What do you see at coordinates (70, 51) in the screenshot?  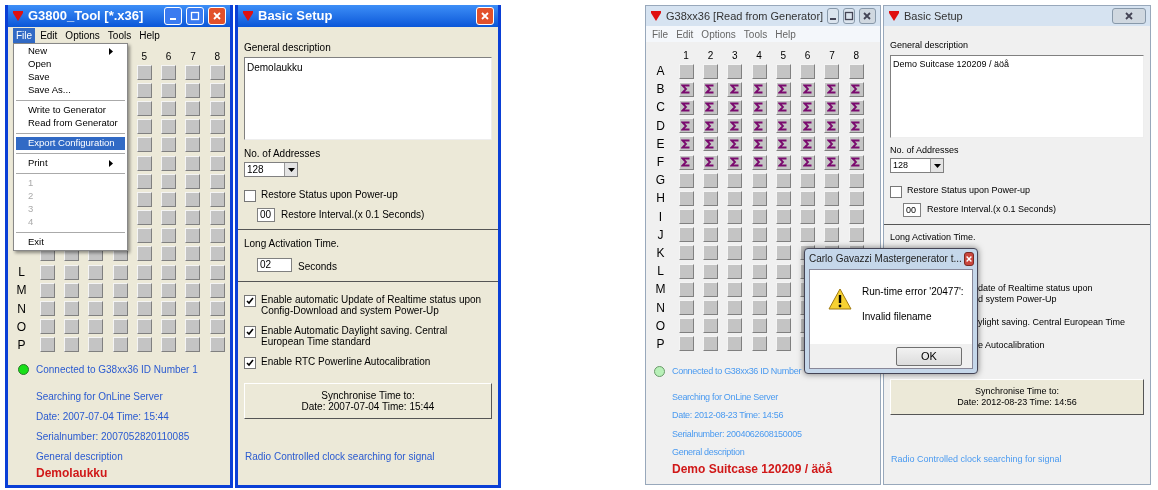 I see `menu-item: New` at bounding box center [70, 51].